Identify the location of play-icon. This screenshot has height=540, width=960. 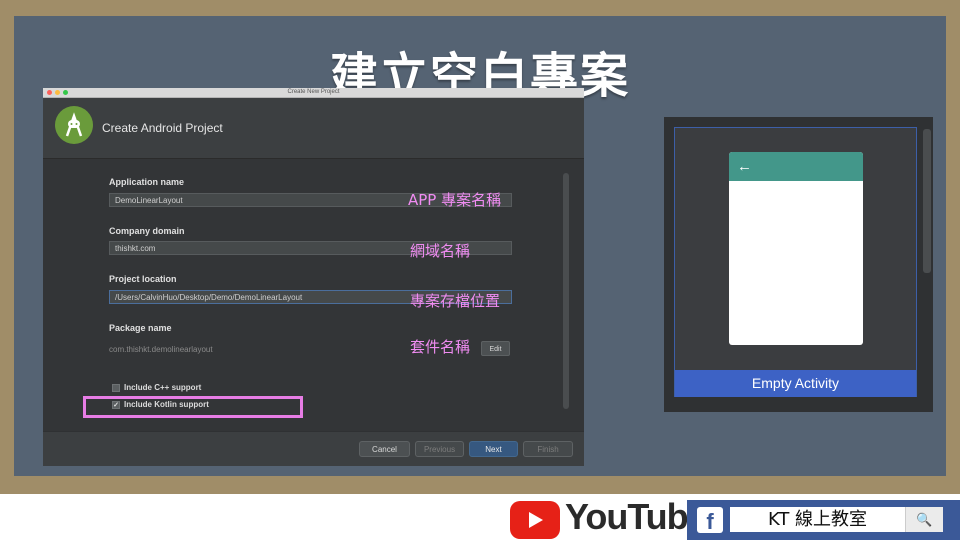
(536, 520).